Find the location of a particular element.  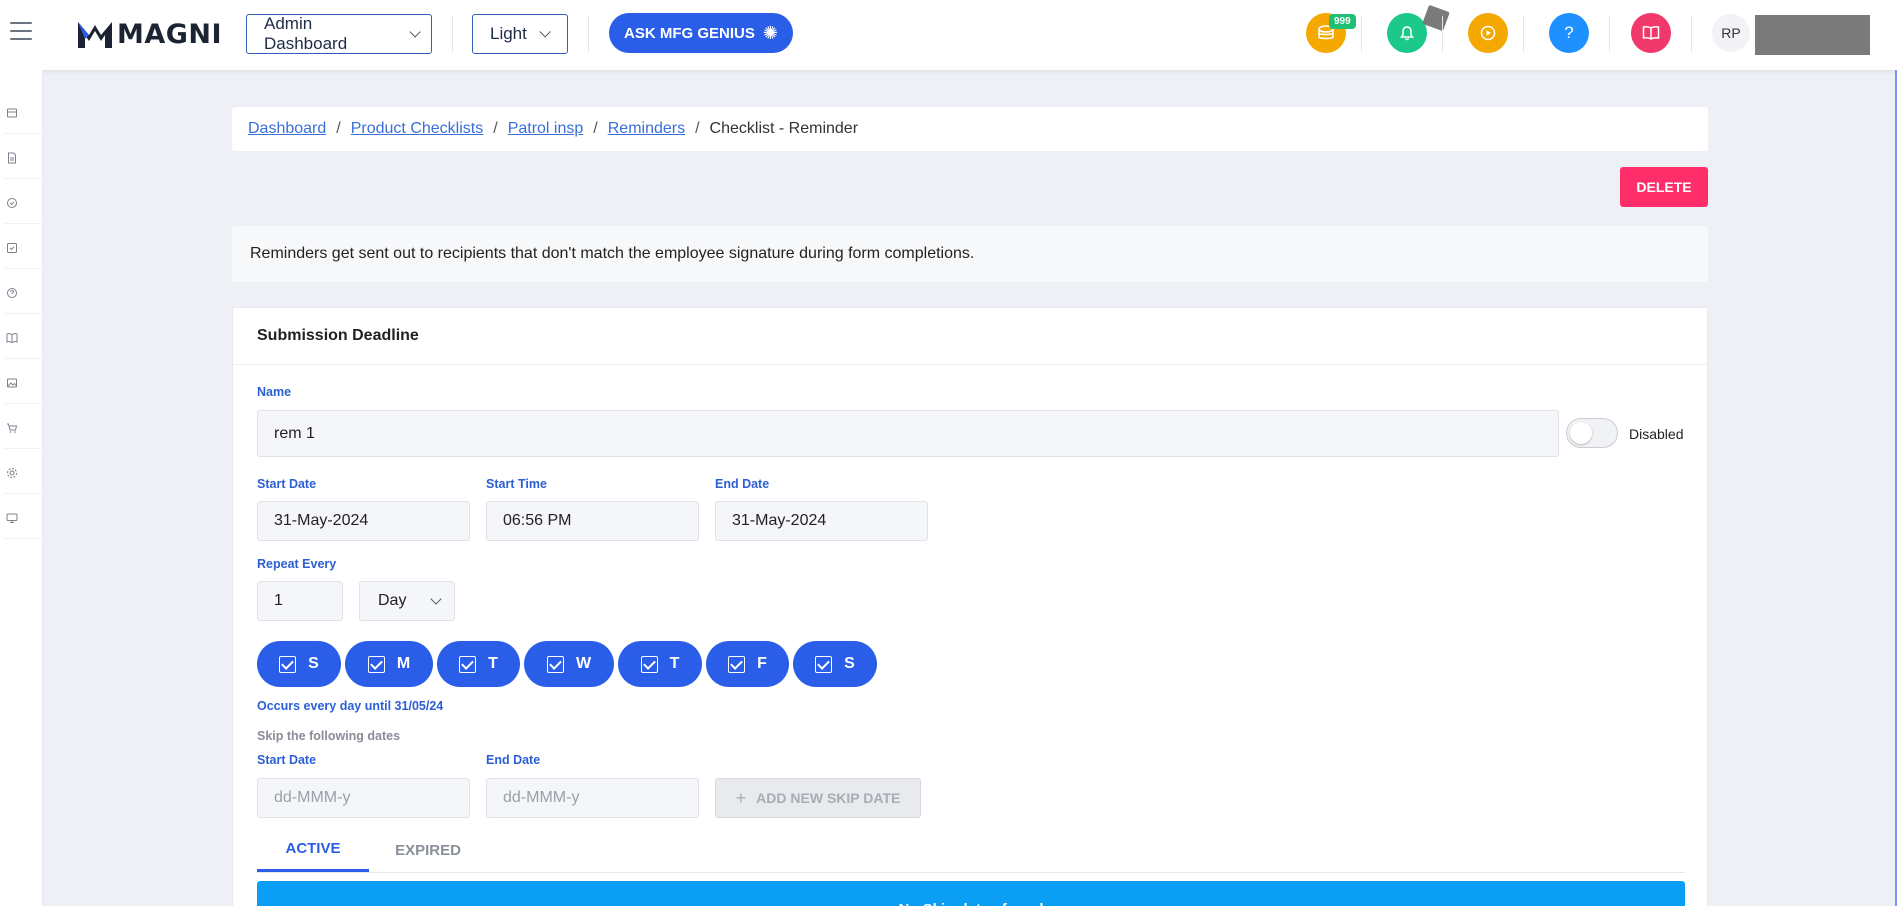

skip-end-date-label: End Date is located at coordinates (513, 760).